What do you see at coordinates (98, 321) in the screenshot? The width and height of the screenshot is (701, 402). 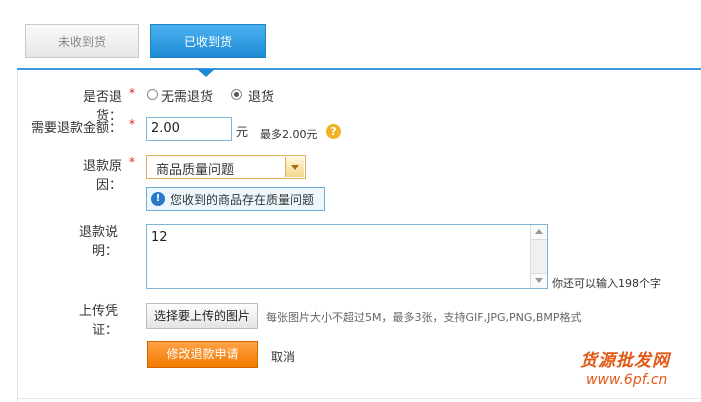 I see `upload-label: 上传凭证：` at bounding box center [98, 321].